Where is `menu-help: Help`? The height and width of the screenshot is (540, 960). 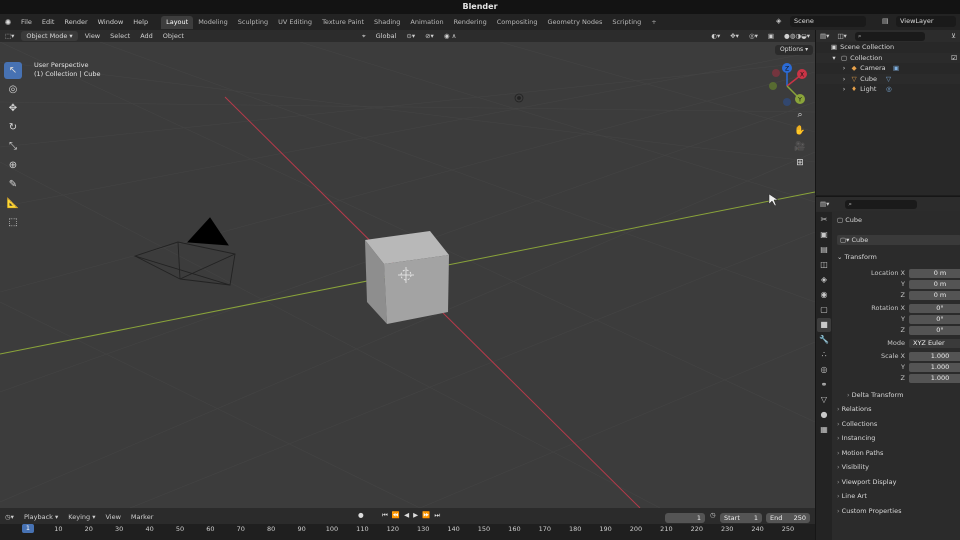 menu-help: Help is located at coordinates (140, 22).